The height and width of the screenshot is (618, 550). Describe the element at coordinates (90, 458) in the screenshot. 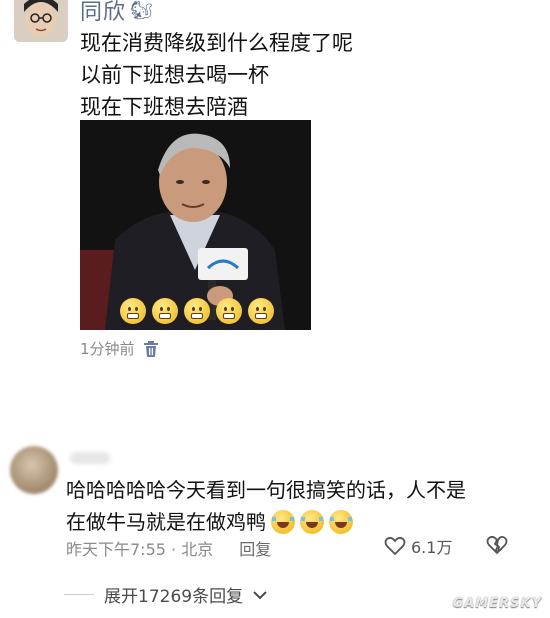

I see `commenter-name-blurred` at that location.